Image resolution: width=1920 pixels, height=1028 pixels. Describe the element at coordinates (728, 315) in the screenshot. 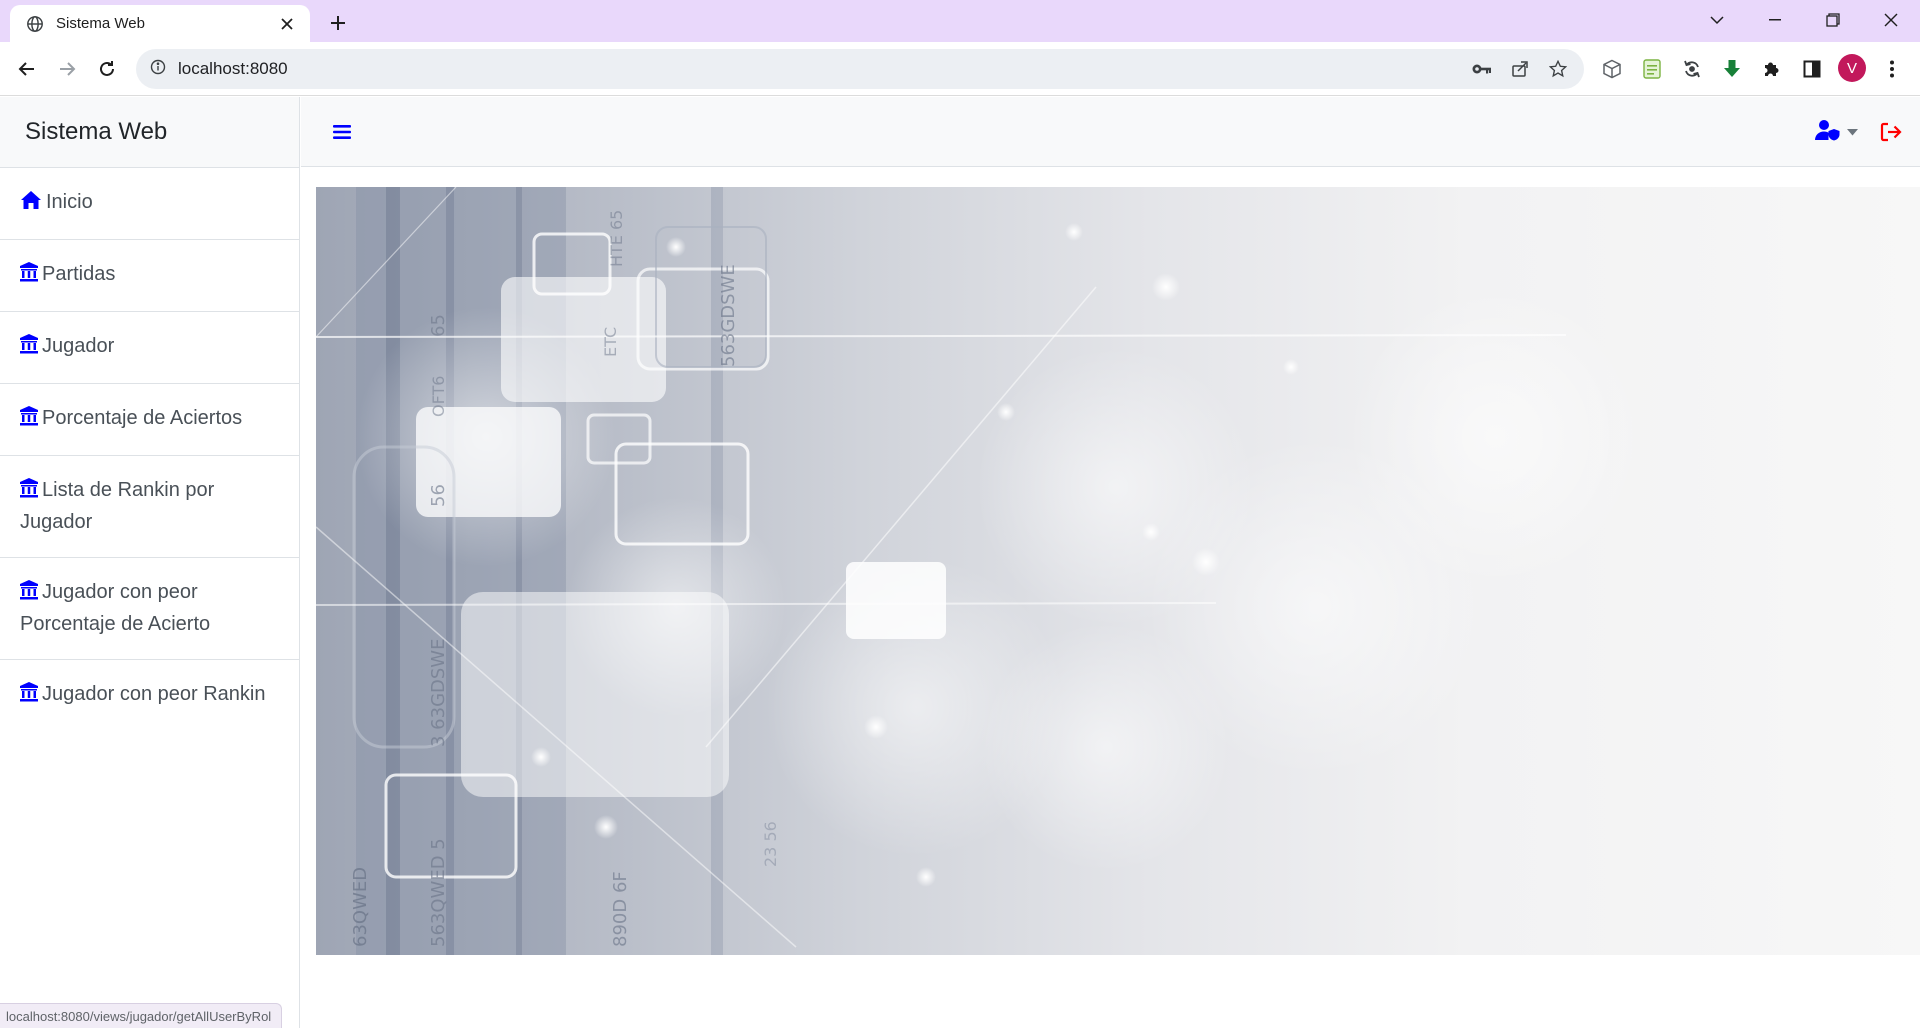

I see `svg-text: 563GDSWE` at that location.